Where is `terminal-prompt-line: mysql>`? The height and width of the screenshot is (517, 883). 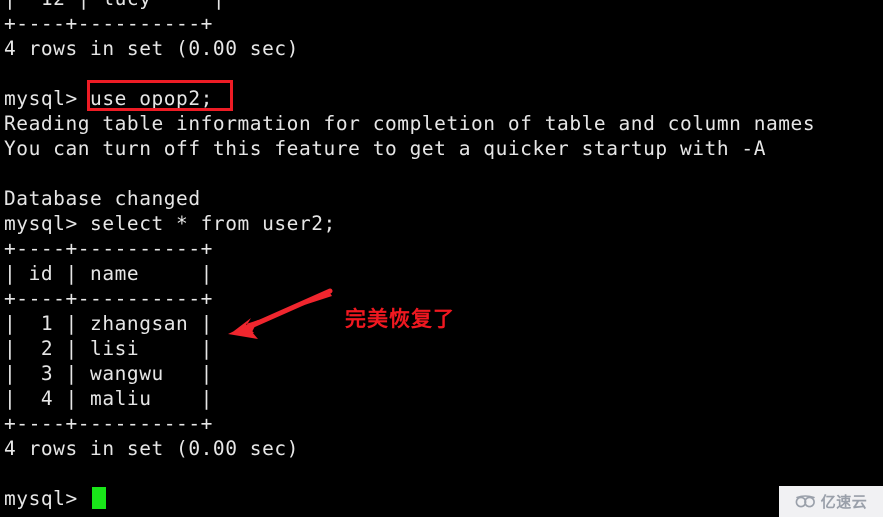 terminal-prompt-line: mysql> is located at coordinates (443, 498).